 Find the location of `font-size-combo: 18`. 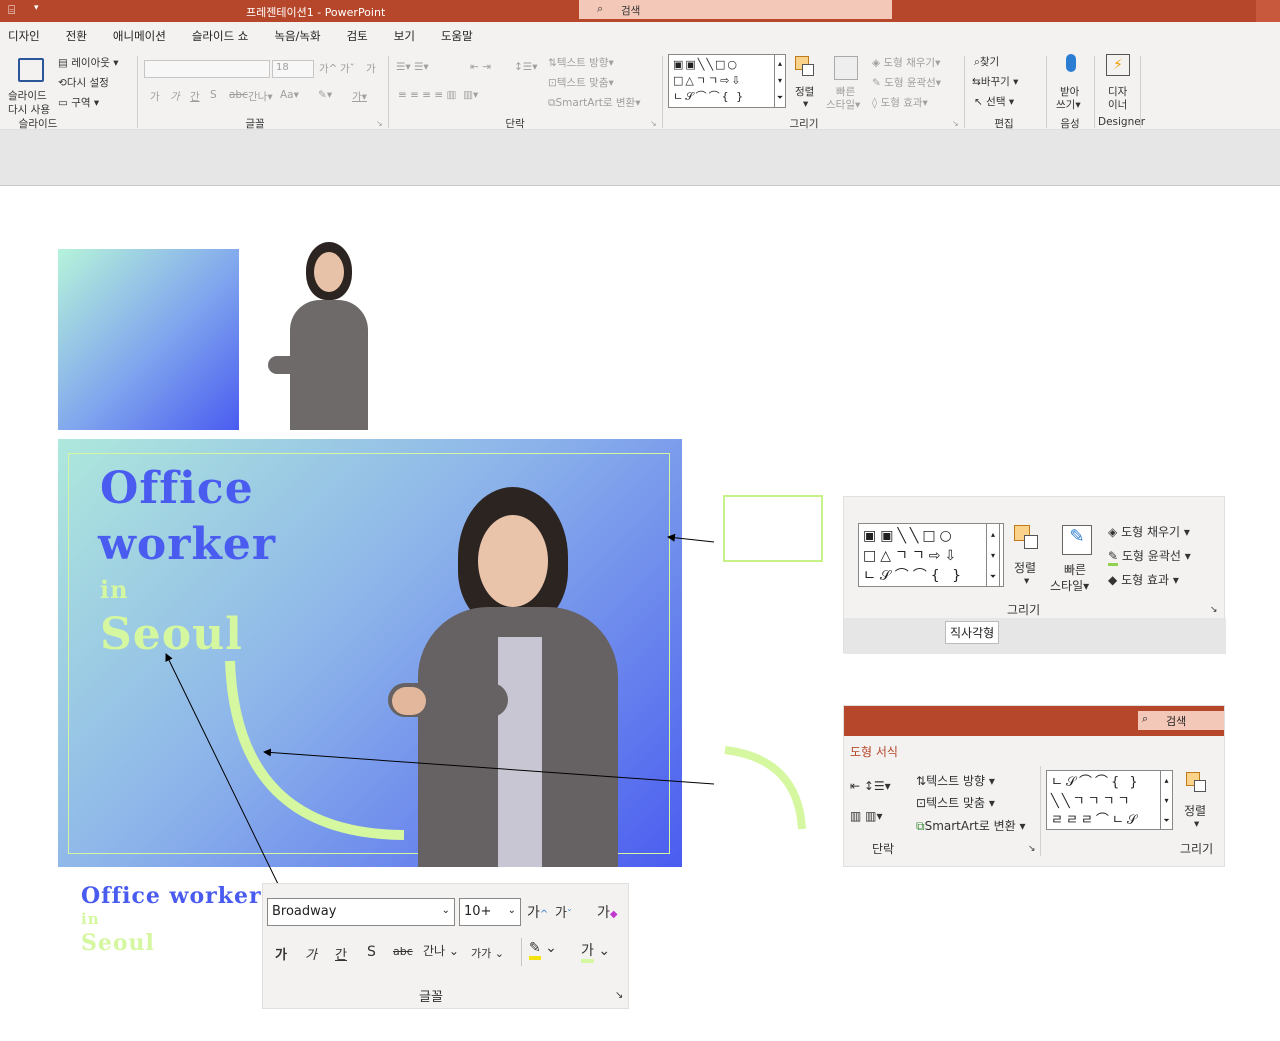

font-size-combo: 18 is located at coordinates (293, 69).